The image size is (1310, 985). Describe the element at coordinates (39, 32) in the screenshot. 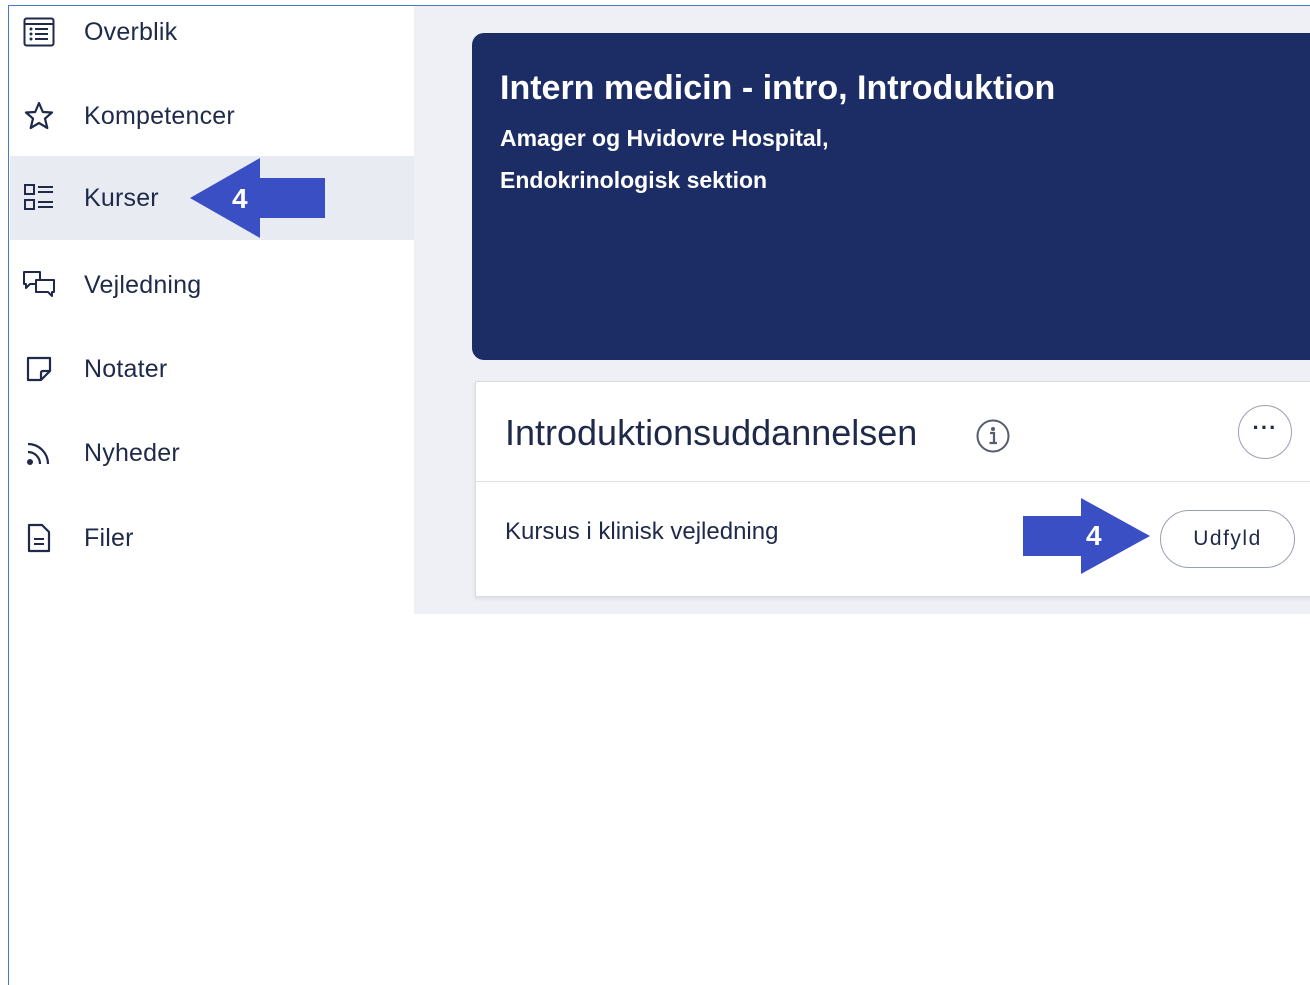

I see `list-view-icon` at that location.